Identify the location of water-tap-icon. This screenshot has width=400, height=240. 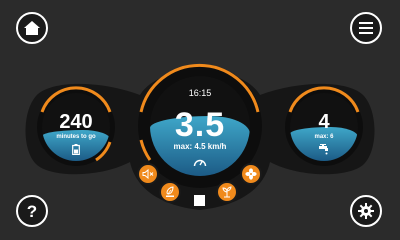
(324, 151).